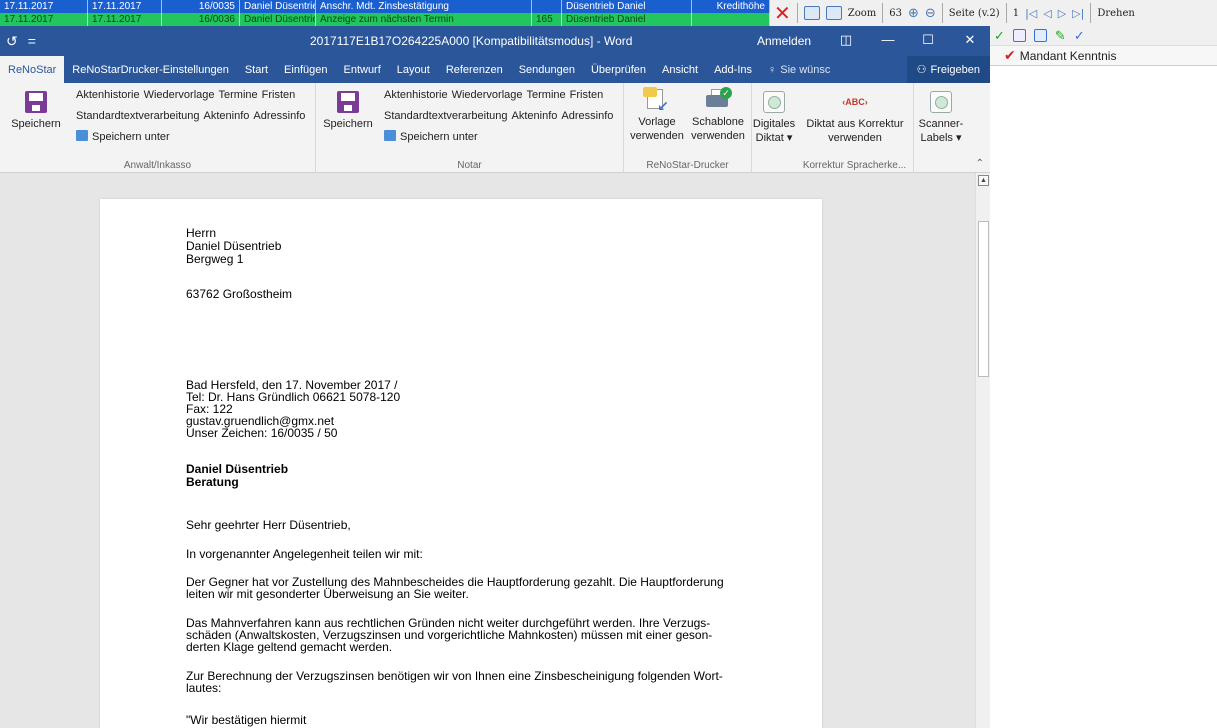 The height and width of the screenshot is (728, 1217). I want to click on undo-icon: ↺, so click(12, 41).